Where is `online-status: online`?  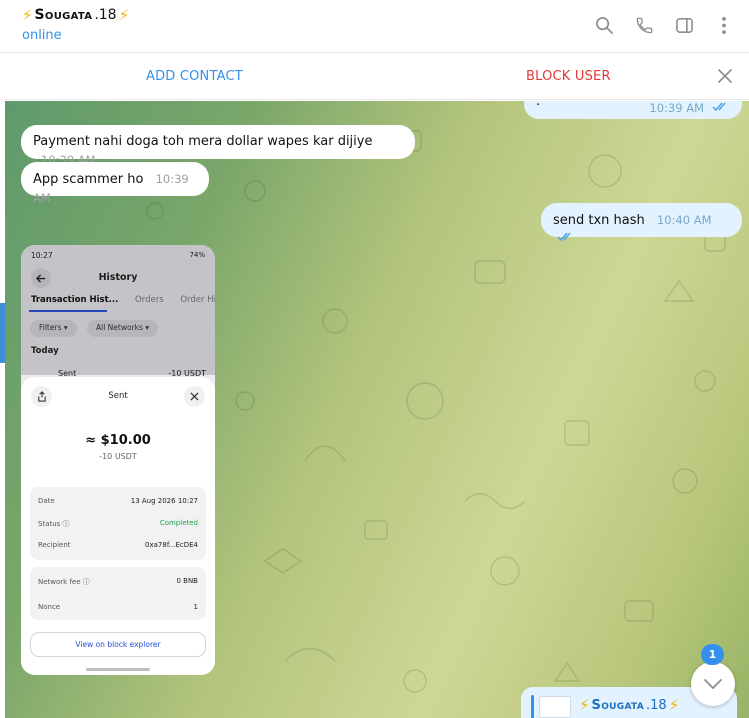
online-status: online is located at coordinates (42, 35).